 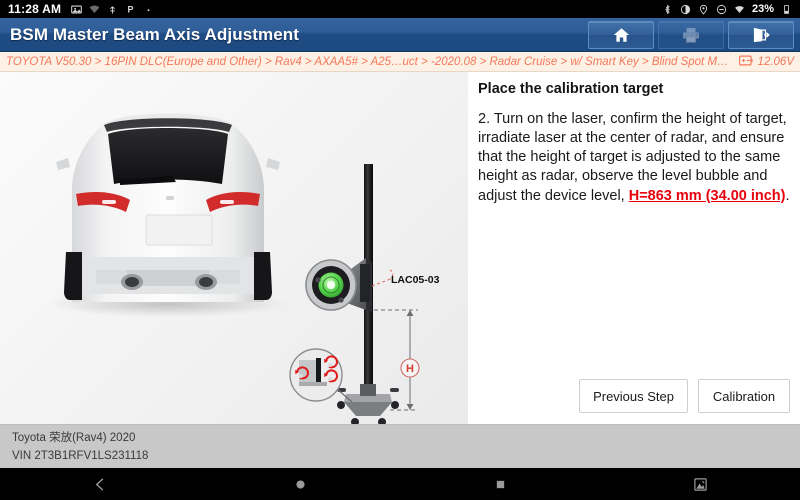 I want to click on print-button, so click(x=691, y=34).